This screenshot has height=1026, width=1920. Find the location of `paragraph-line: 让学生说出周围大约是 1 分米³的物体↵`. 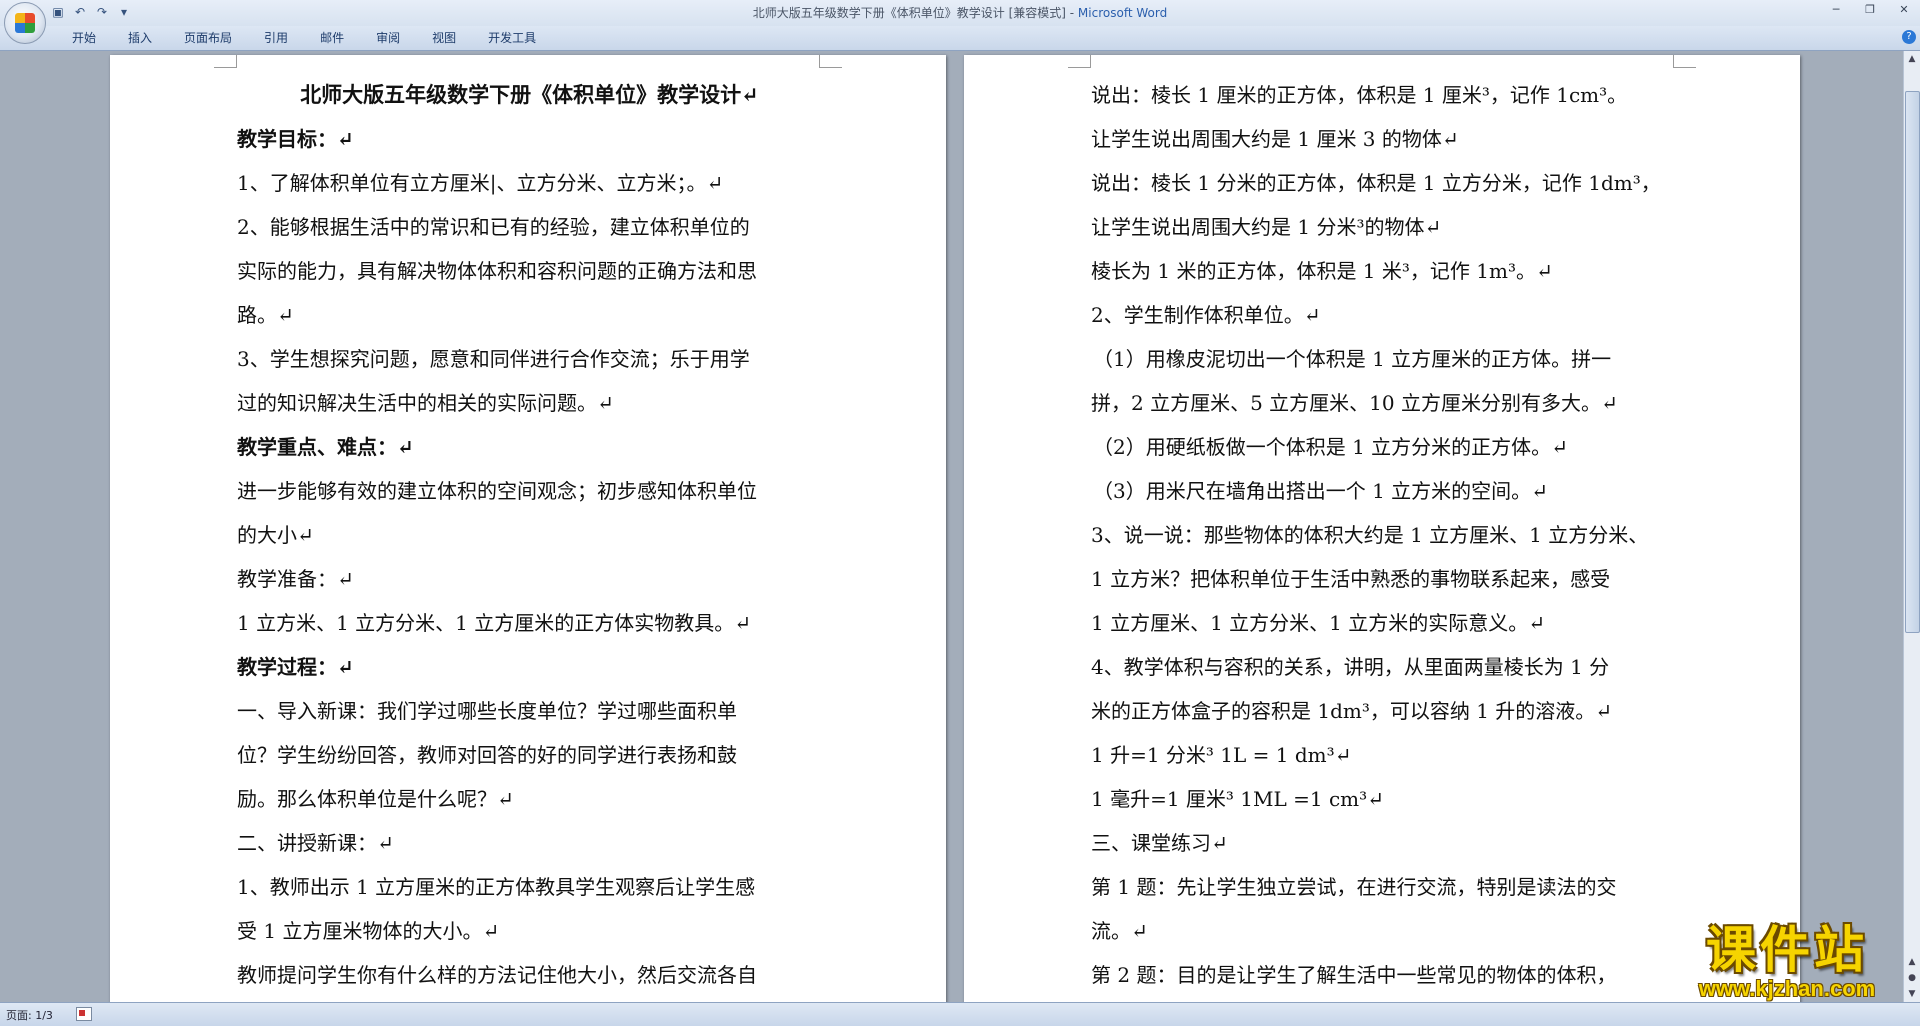

paragraph-line: 让学生说出周围大约是 1 分米³的物体↵ is located at coordinates (1266, 227).